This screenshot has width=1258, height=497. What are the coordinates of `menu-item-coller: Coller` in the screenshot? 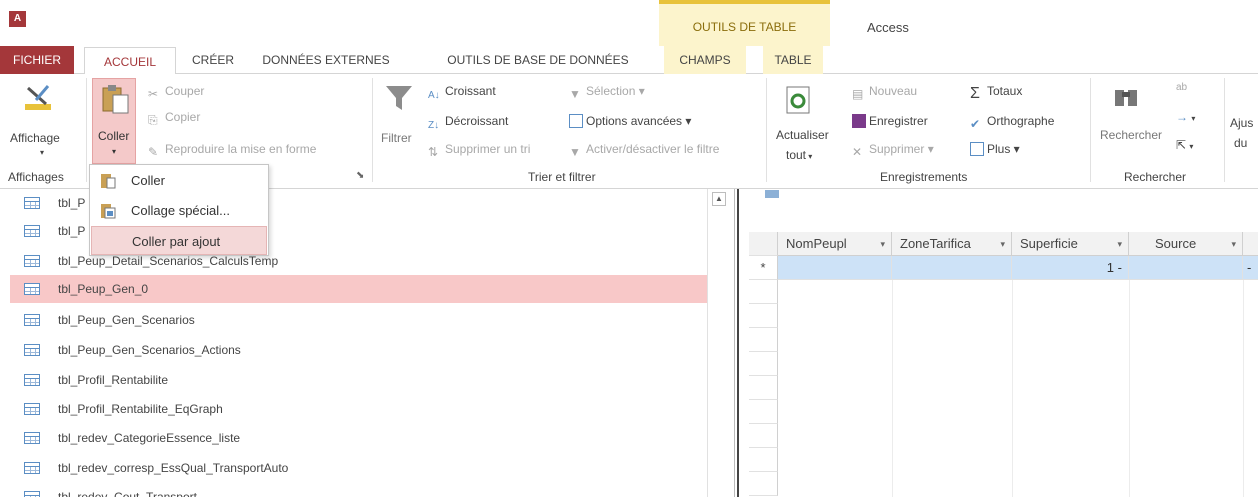 It's located at (179, 180).